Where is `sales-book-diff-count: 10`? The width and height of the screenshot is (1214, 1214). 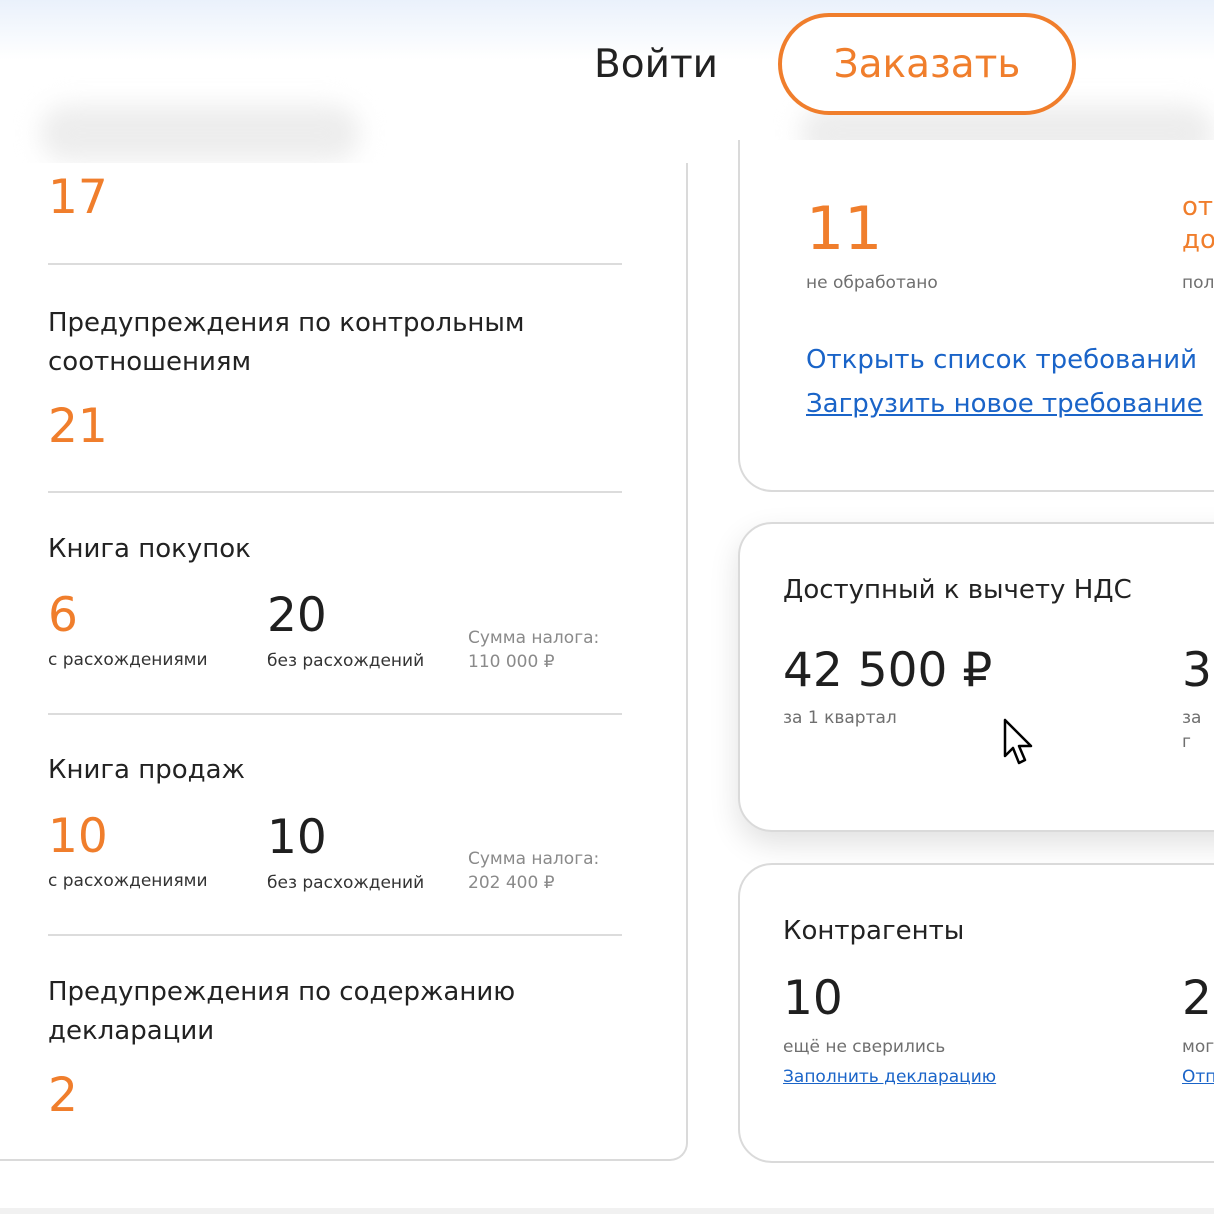 sales-book-diff-count: 10 is located at coordinates (78, 836).